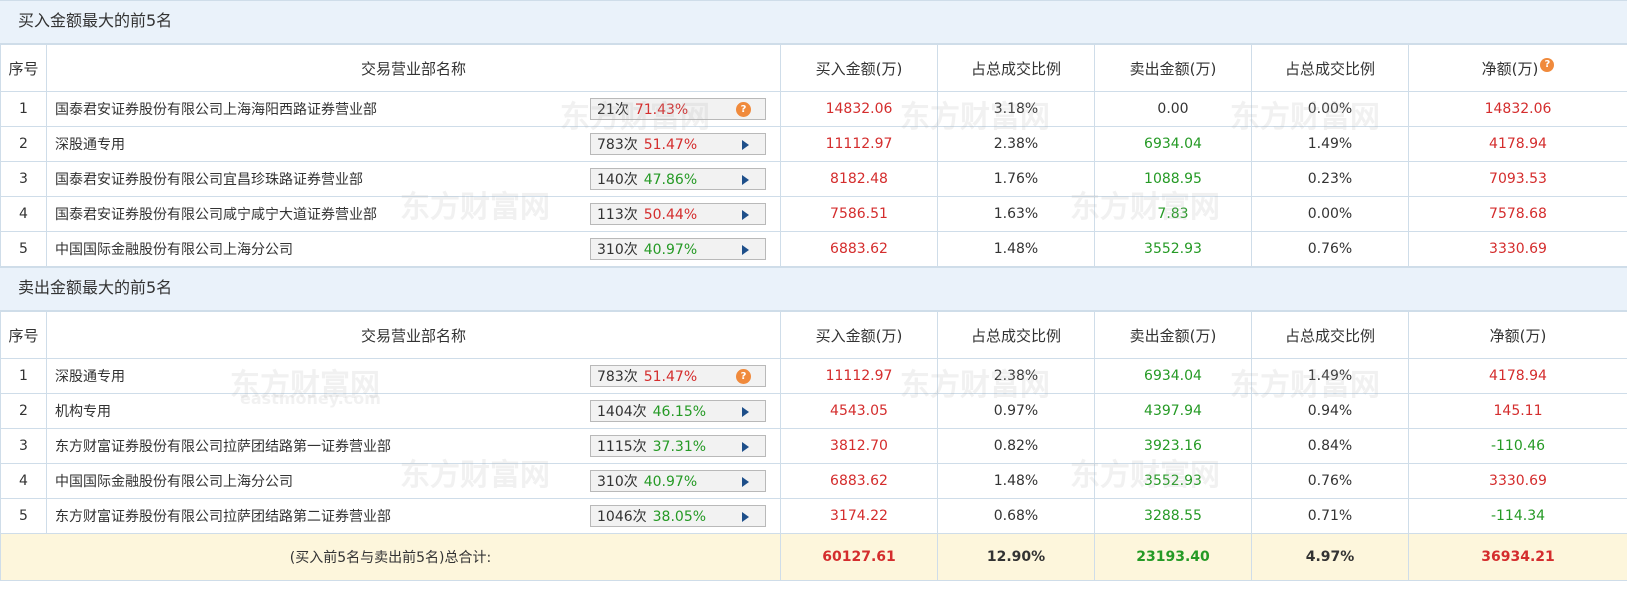  Describe the element at coordinates (23, 249) in the screenshot. I see `row-index: 5` at that location.